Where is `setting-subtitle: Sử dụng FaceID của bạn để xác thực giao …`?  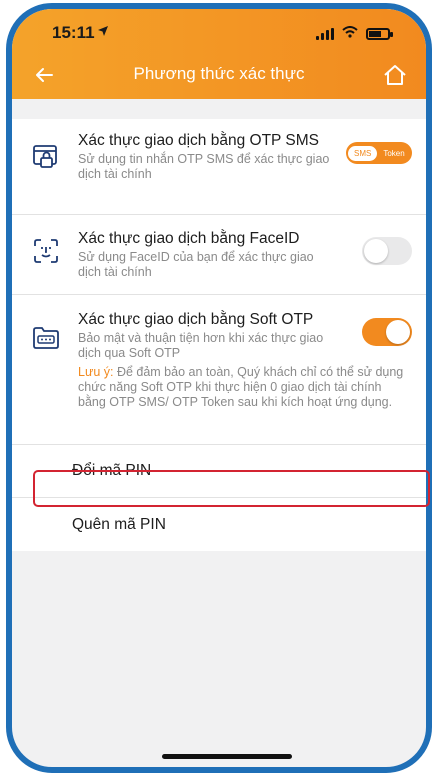 setting-subtitle: Sử dụng FaceID của bạn để xác thực giao … is located at coordinates (196, 264).